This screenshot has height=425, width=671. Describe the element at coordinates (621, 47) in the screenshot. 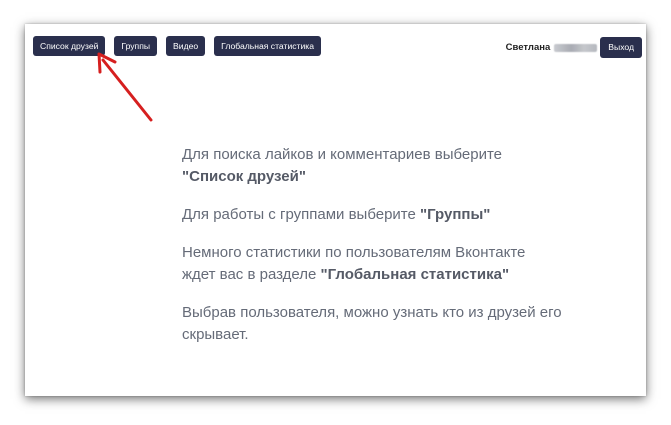

I see `logout-button: Выход` at that location.